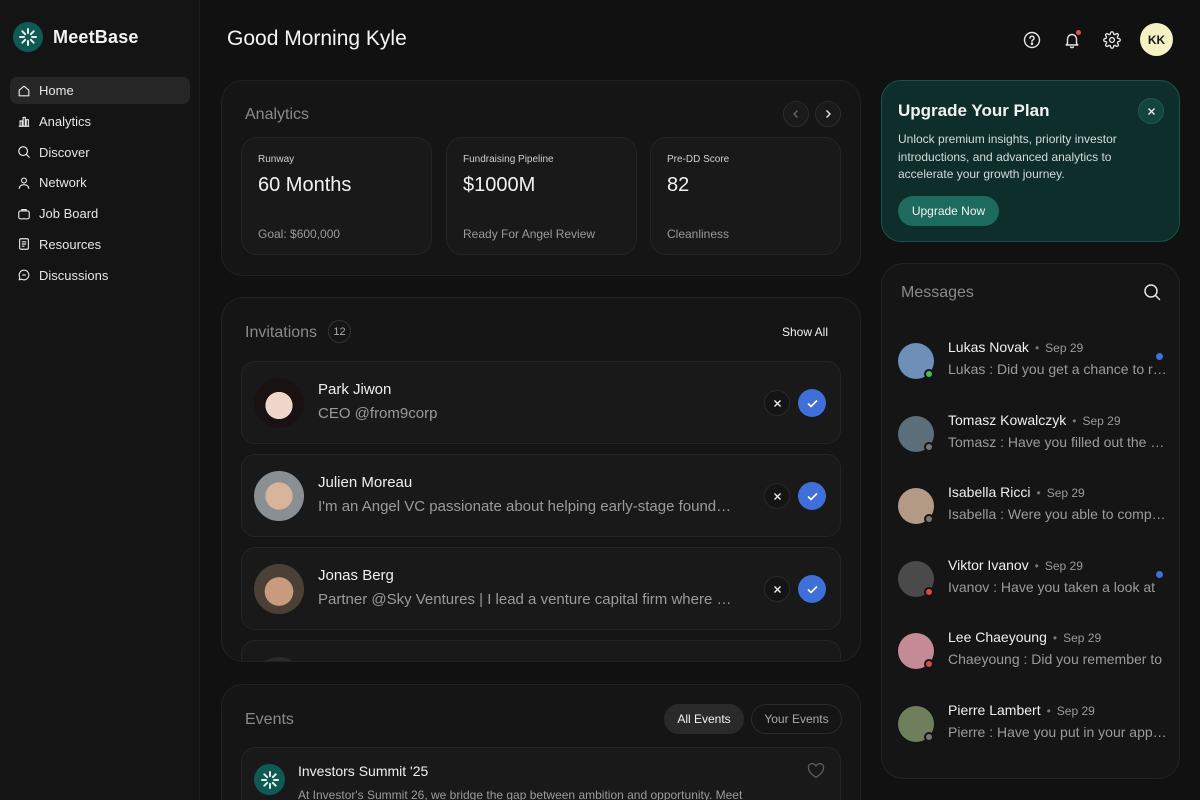 The width and height of the screenshot is (1200, 800). I want to click on document-icon, so click(24, 244).